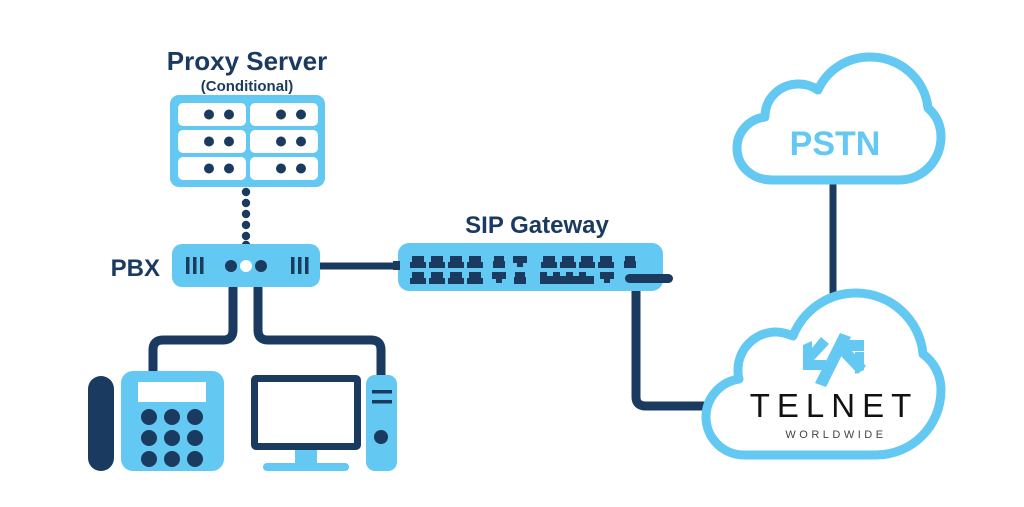 The height and width of the screenshot is (507, 1024). Describe the element at coordinates (533, 267) in the screenshot. I see `network-switch-icon` at that location.